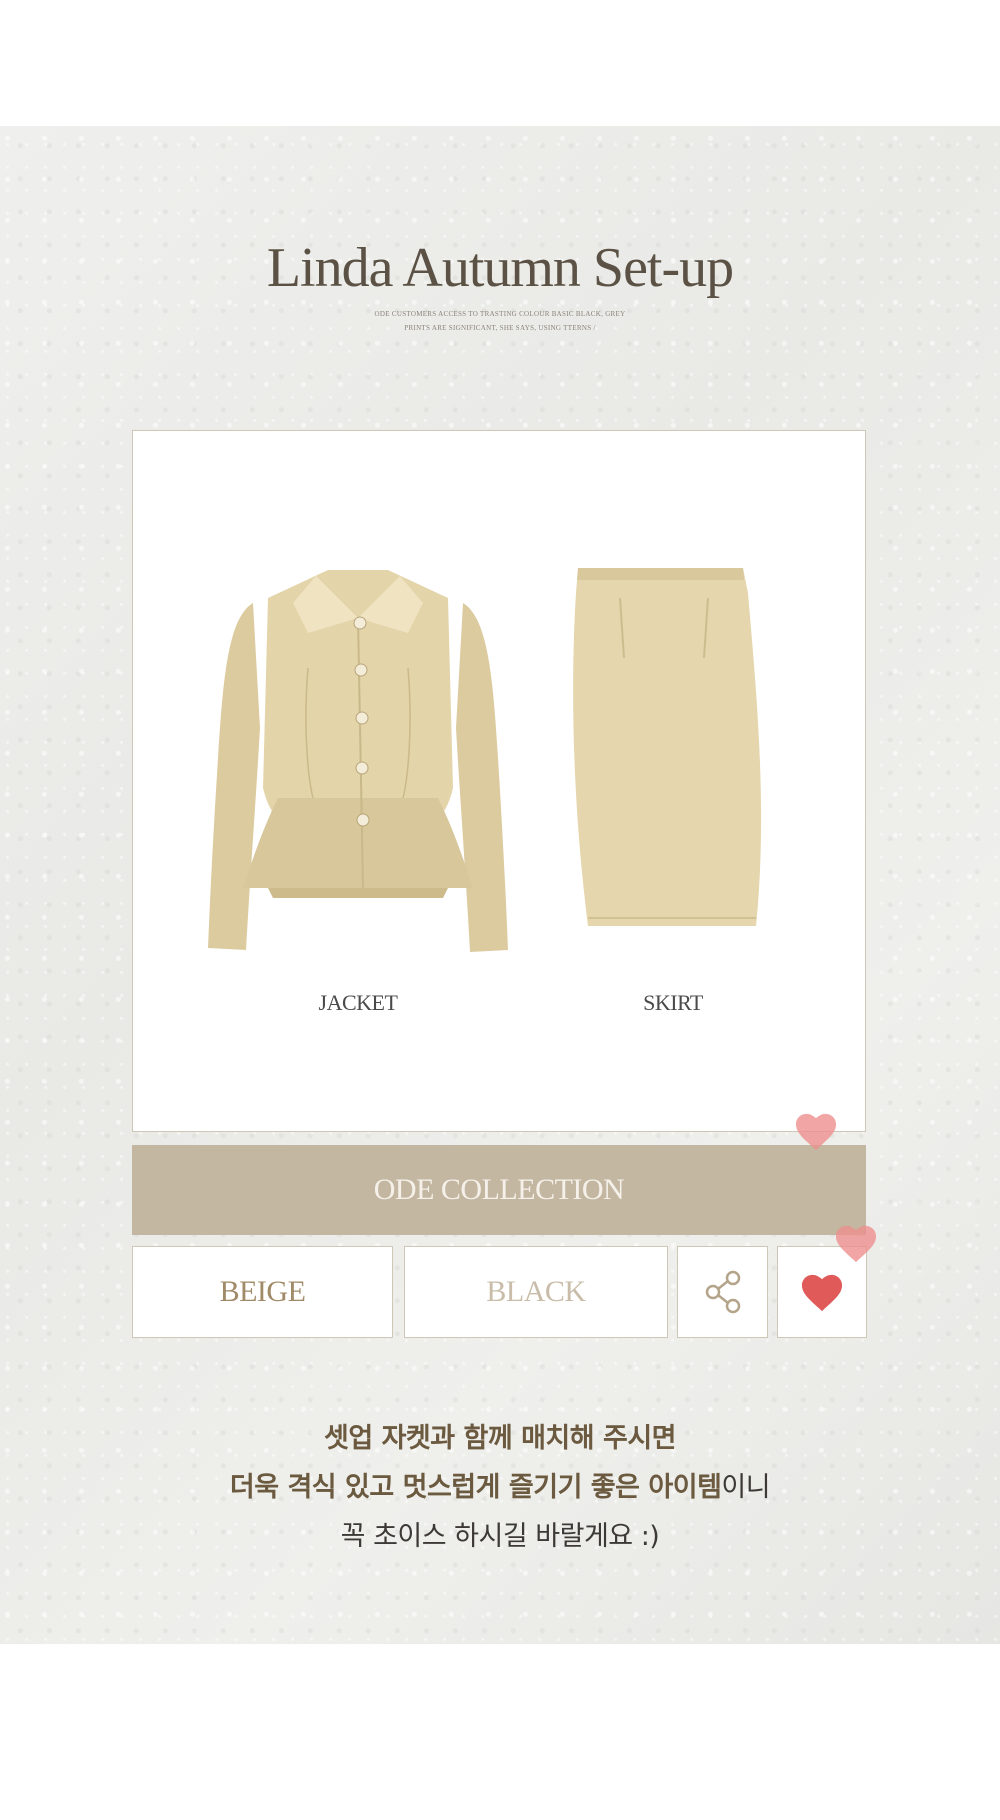 This screenshot has height=1820, width=1000. What do you see at coordinates (262, 1292) in the screenshot?
I see `color-option-beige: BEIGE` at bounding box center [262, 1292].